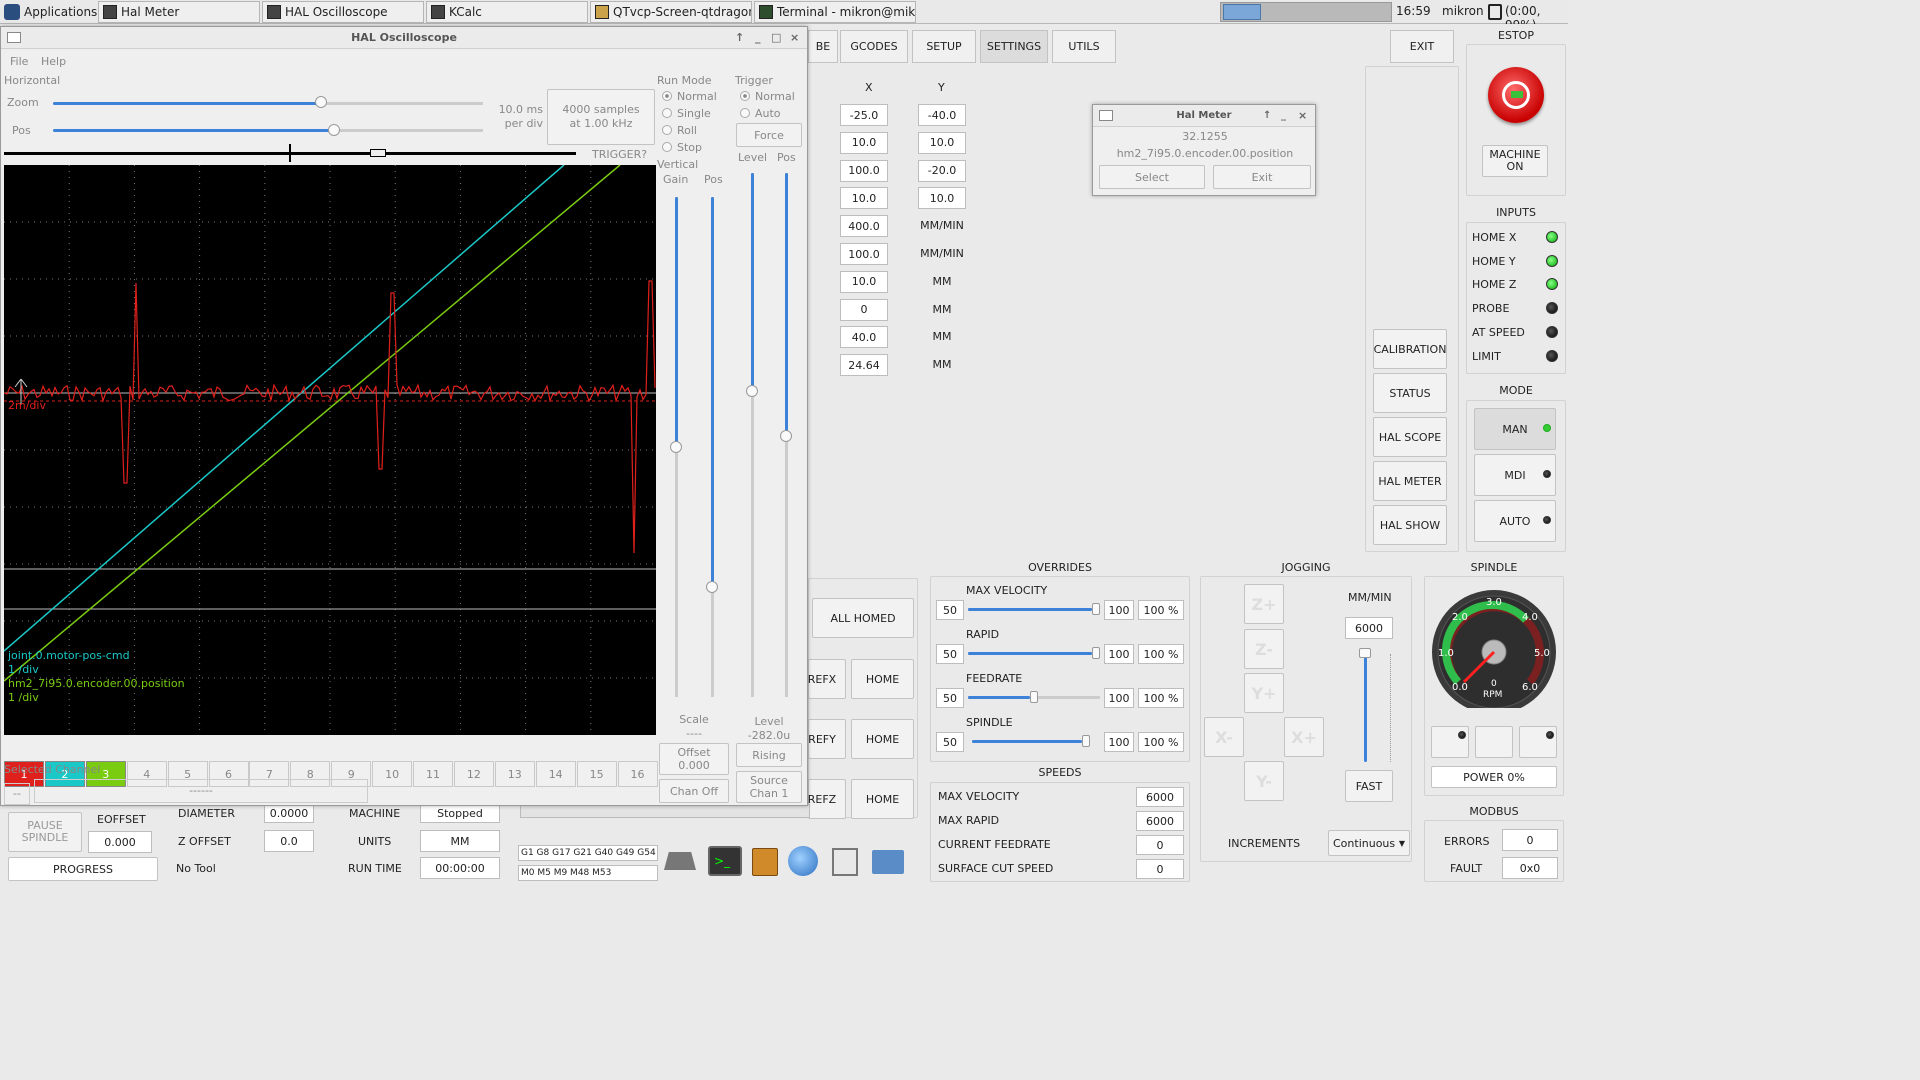  What do you see at coordinates (1030, 653) in the screenshot?
I see `override-rapid-slider` at bounding box center [1030, 653].